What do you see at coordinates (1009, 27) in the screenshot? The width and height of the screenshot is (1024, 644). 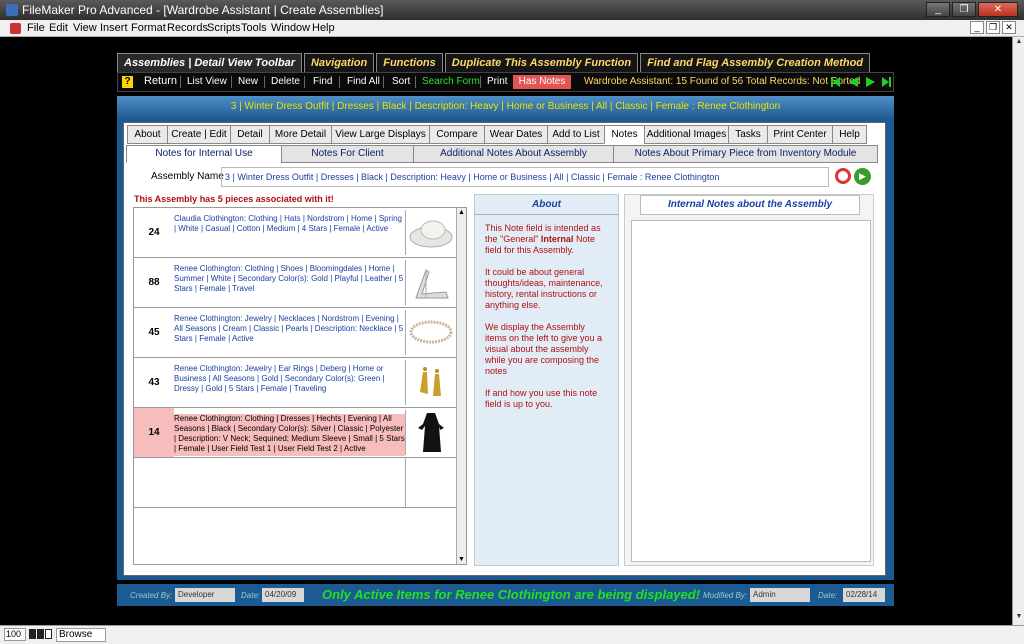 I see `doc-close-button: ✕` at bounding box center [1009, 27].